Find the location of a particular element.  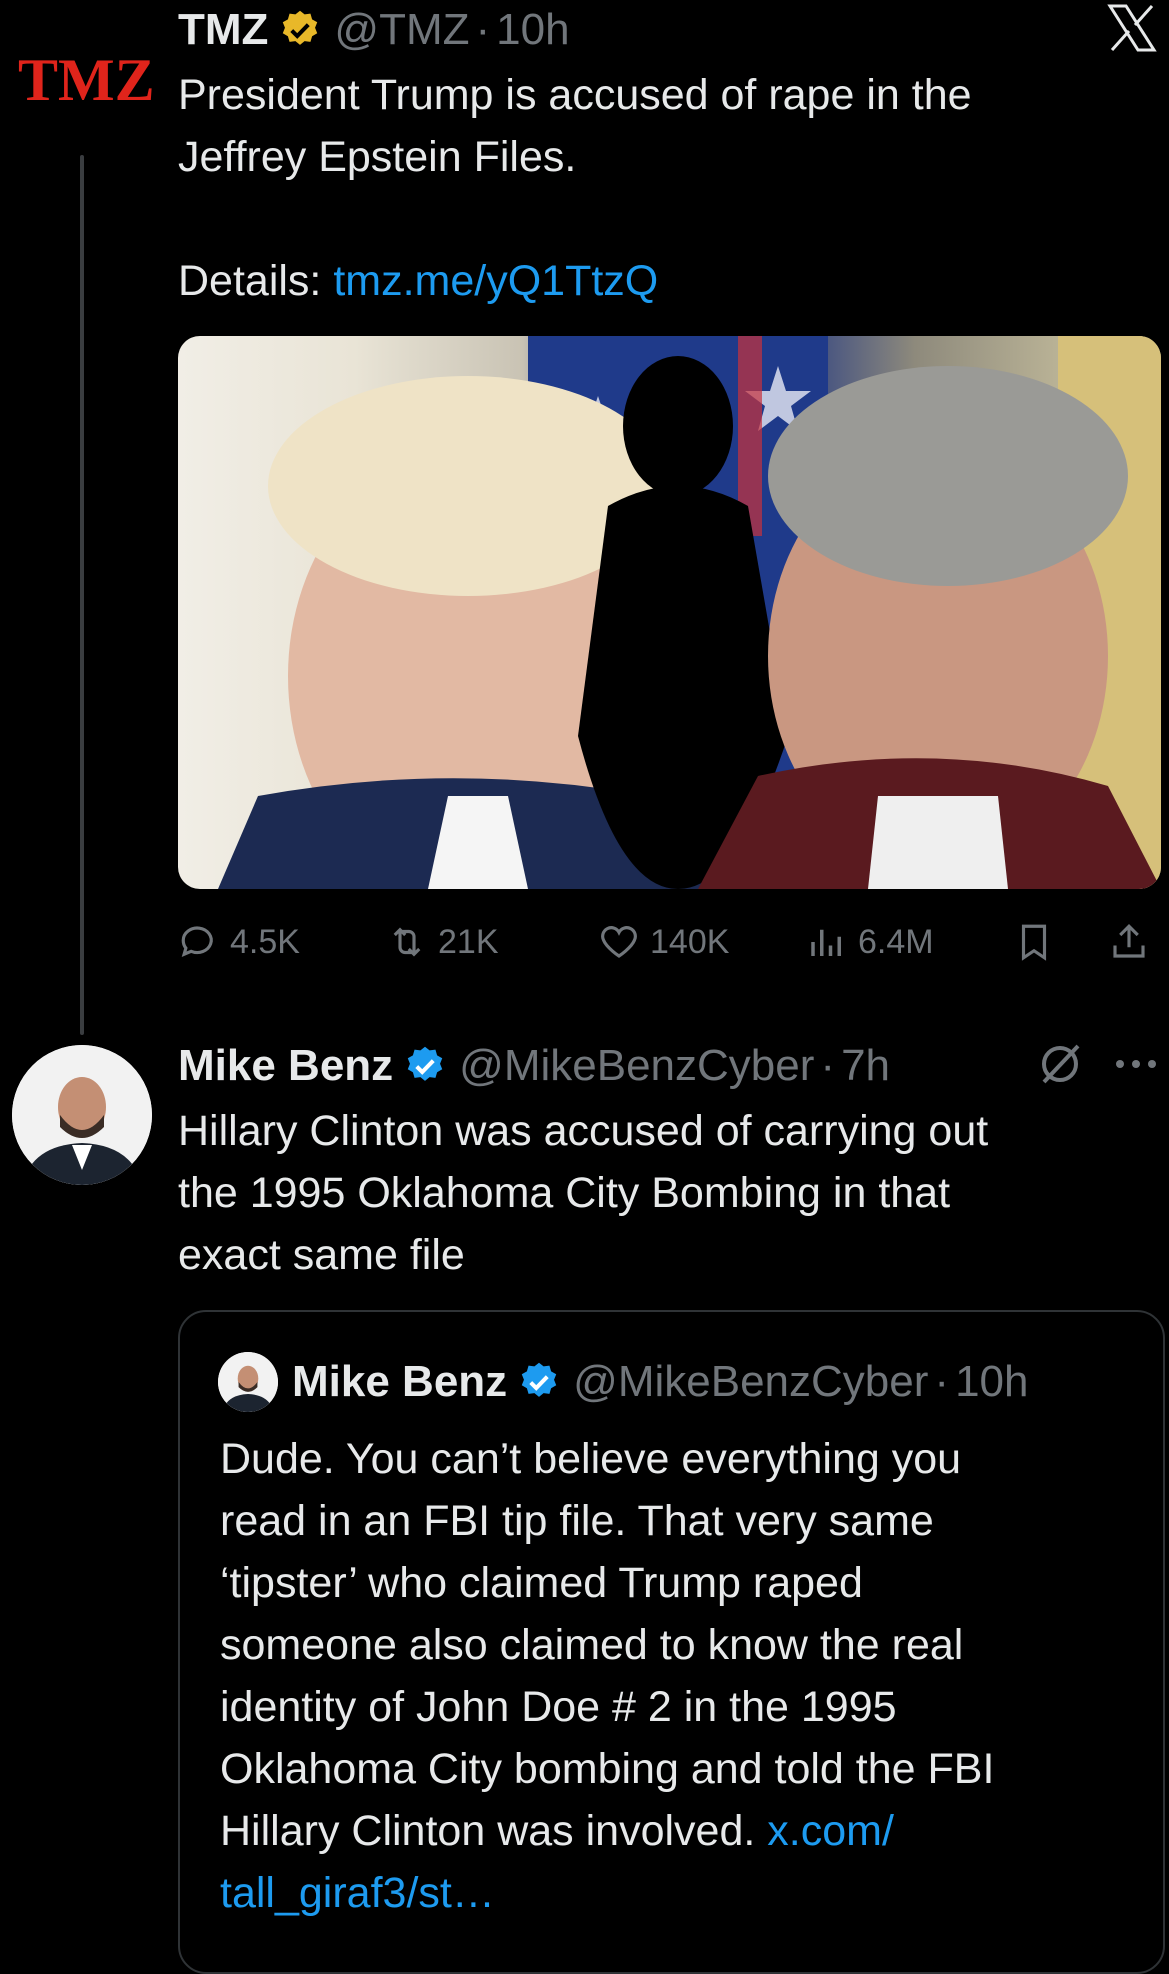

quote-text-line: ‘tipster’ who claimed Trump raped is located at coordinates (541, 1583).